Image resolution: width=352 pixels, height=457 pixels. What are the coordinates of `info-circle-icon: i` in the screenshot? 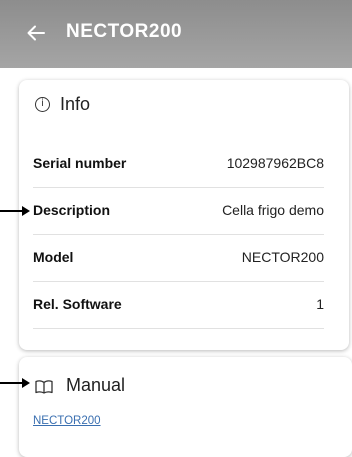 It's located at (42, 104).